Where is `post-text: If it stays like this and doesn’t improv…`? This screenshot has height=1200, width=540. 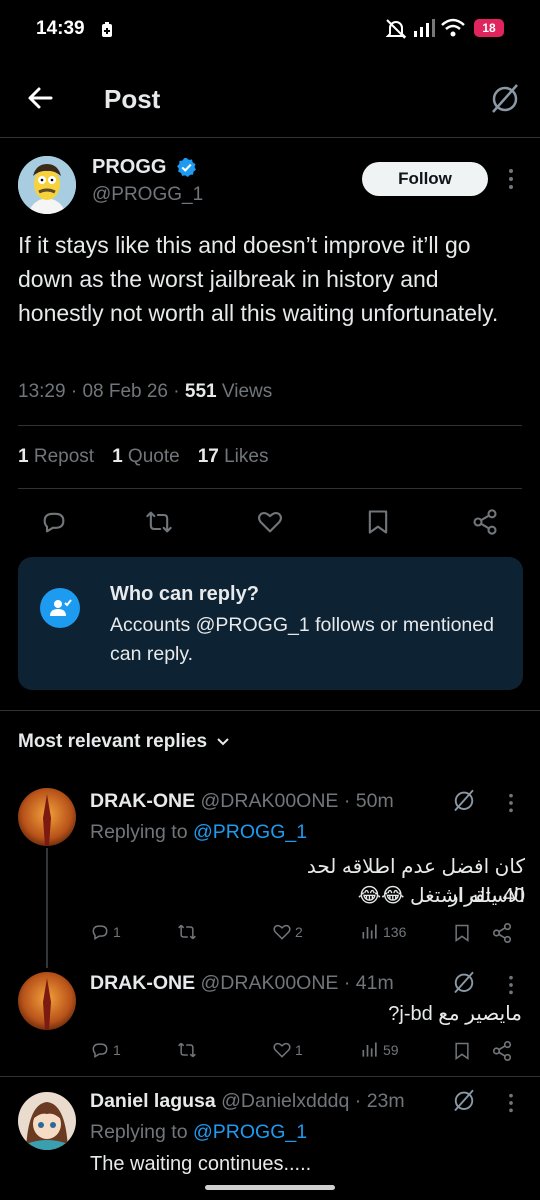
post-text: If it stays like this and doesn’t improv… is located at coordinates (258, 279).